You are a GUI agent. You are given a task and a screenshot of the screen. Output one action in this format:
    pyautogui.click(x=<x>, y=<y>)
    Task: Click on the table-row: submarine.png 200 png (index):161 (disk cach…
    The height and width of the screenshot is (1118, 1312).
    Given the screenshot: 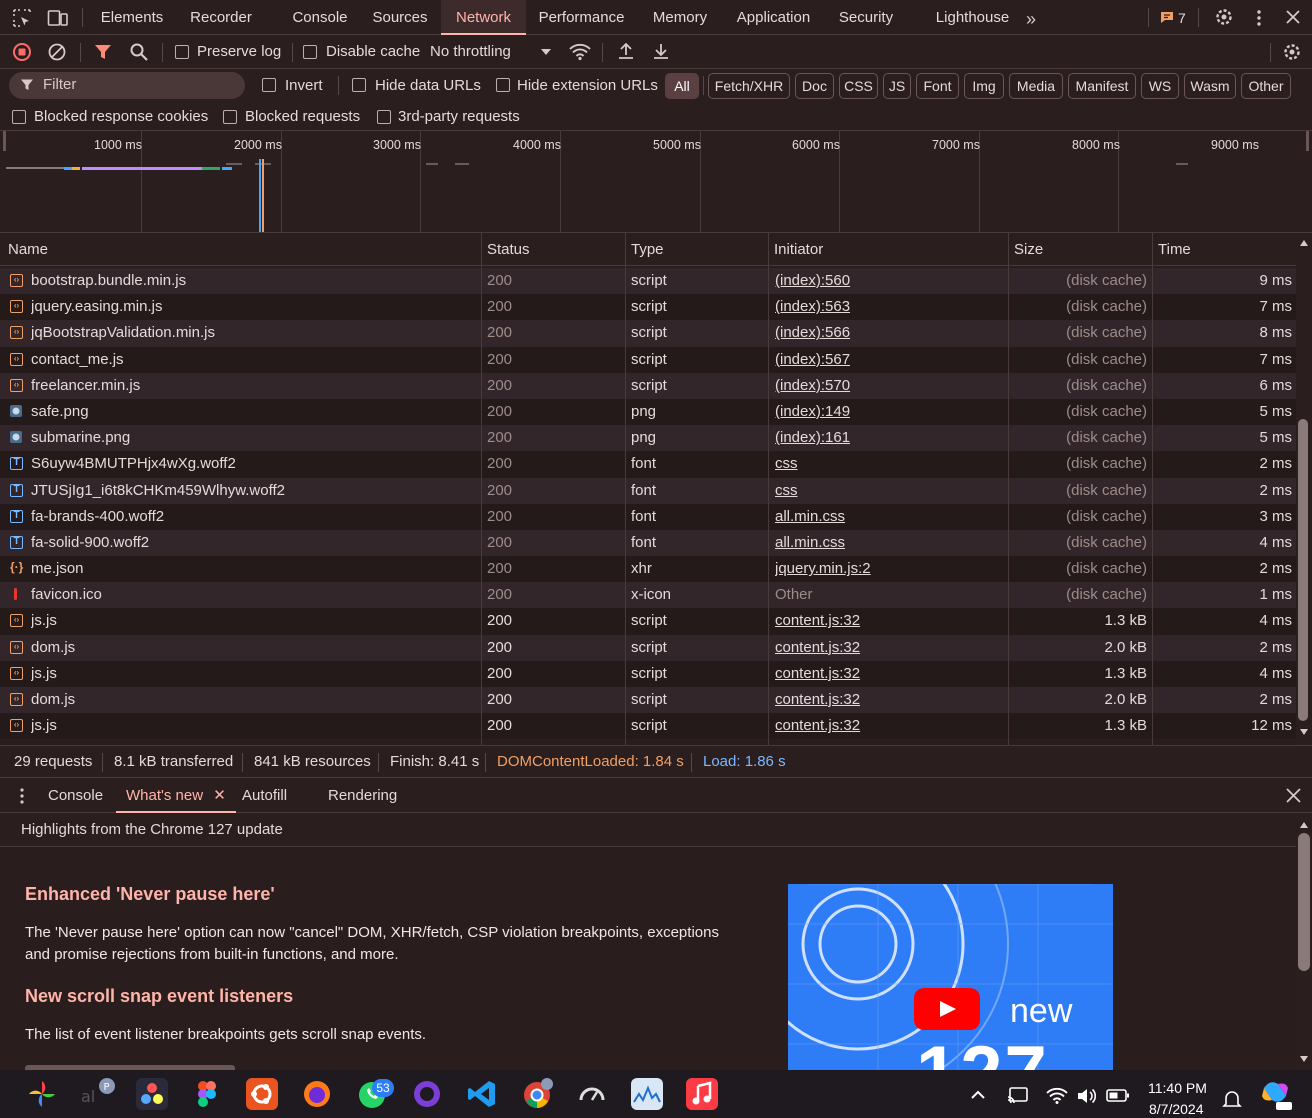 What is the action you would take?
    pyautogui.click(x=648, y=438)
    